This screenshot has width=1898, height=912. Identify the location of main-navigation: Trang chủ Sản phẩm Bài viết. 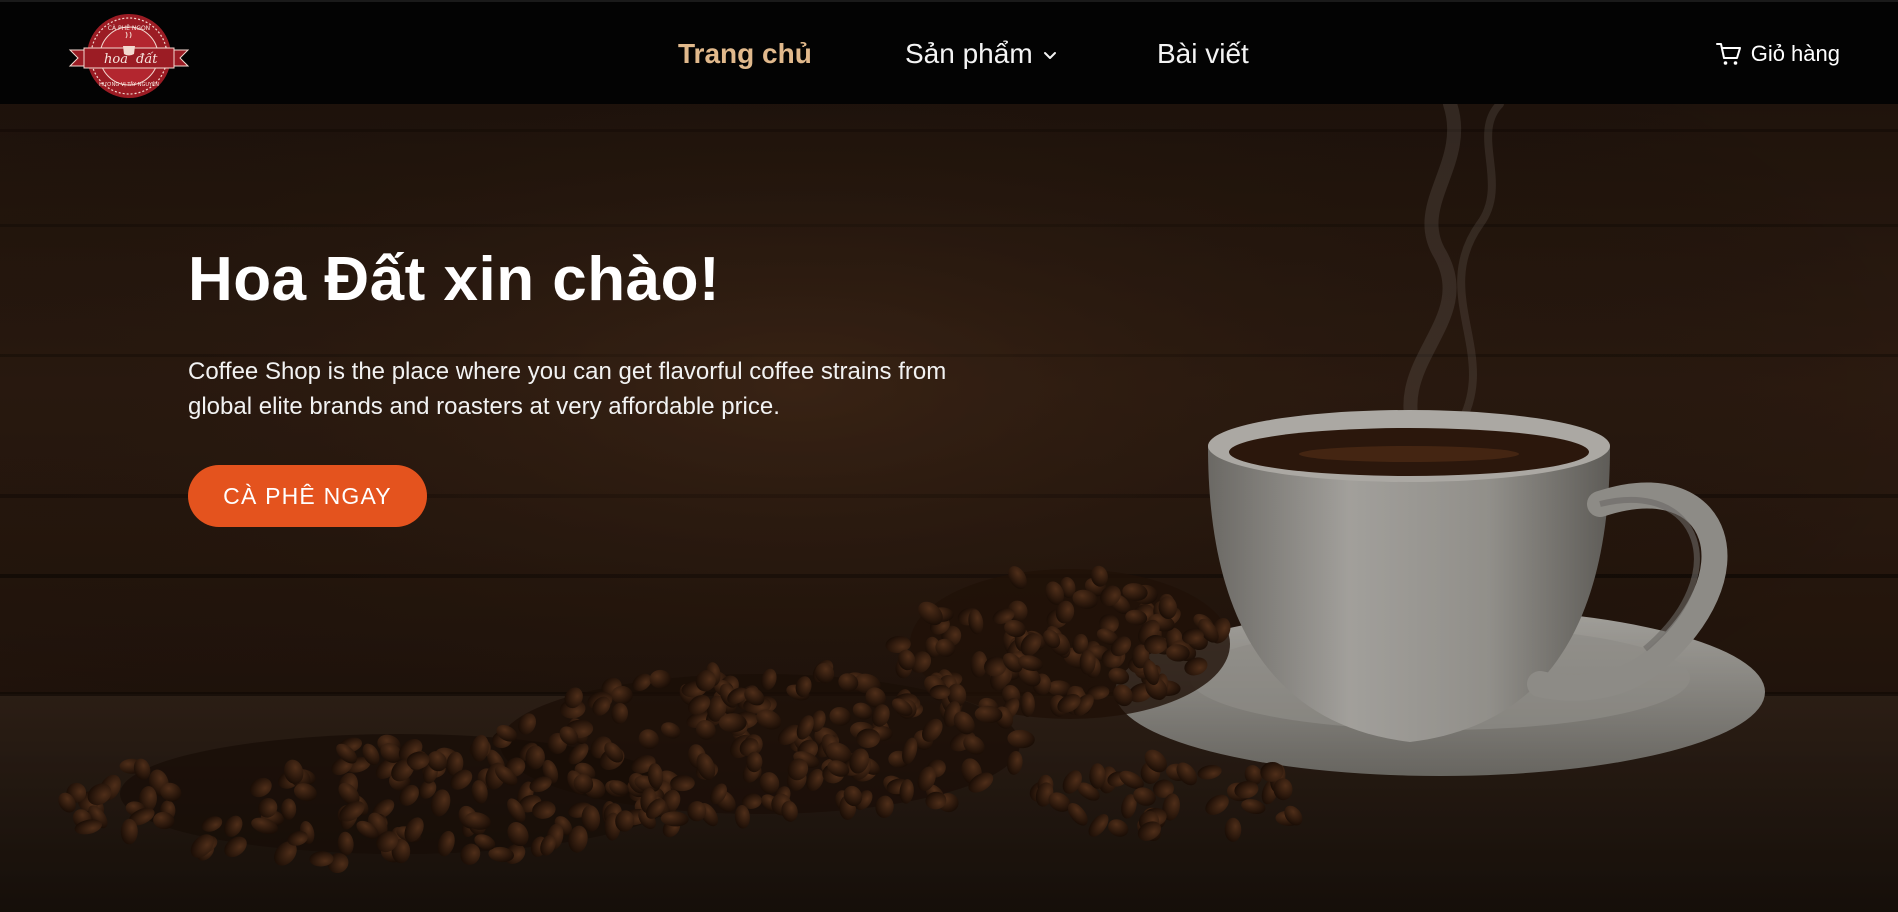
(949, 54).